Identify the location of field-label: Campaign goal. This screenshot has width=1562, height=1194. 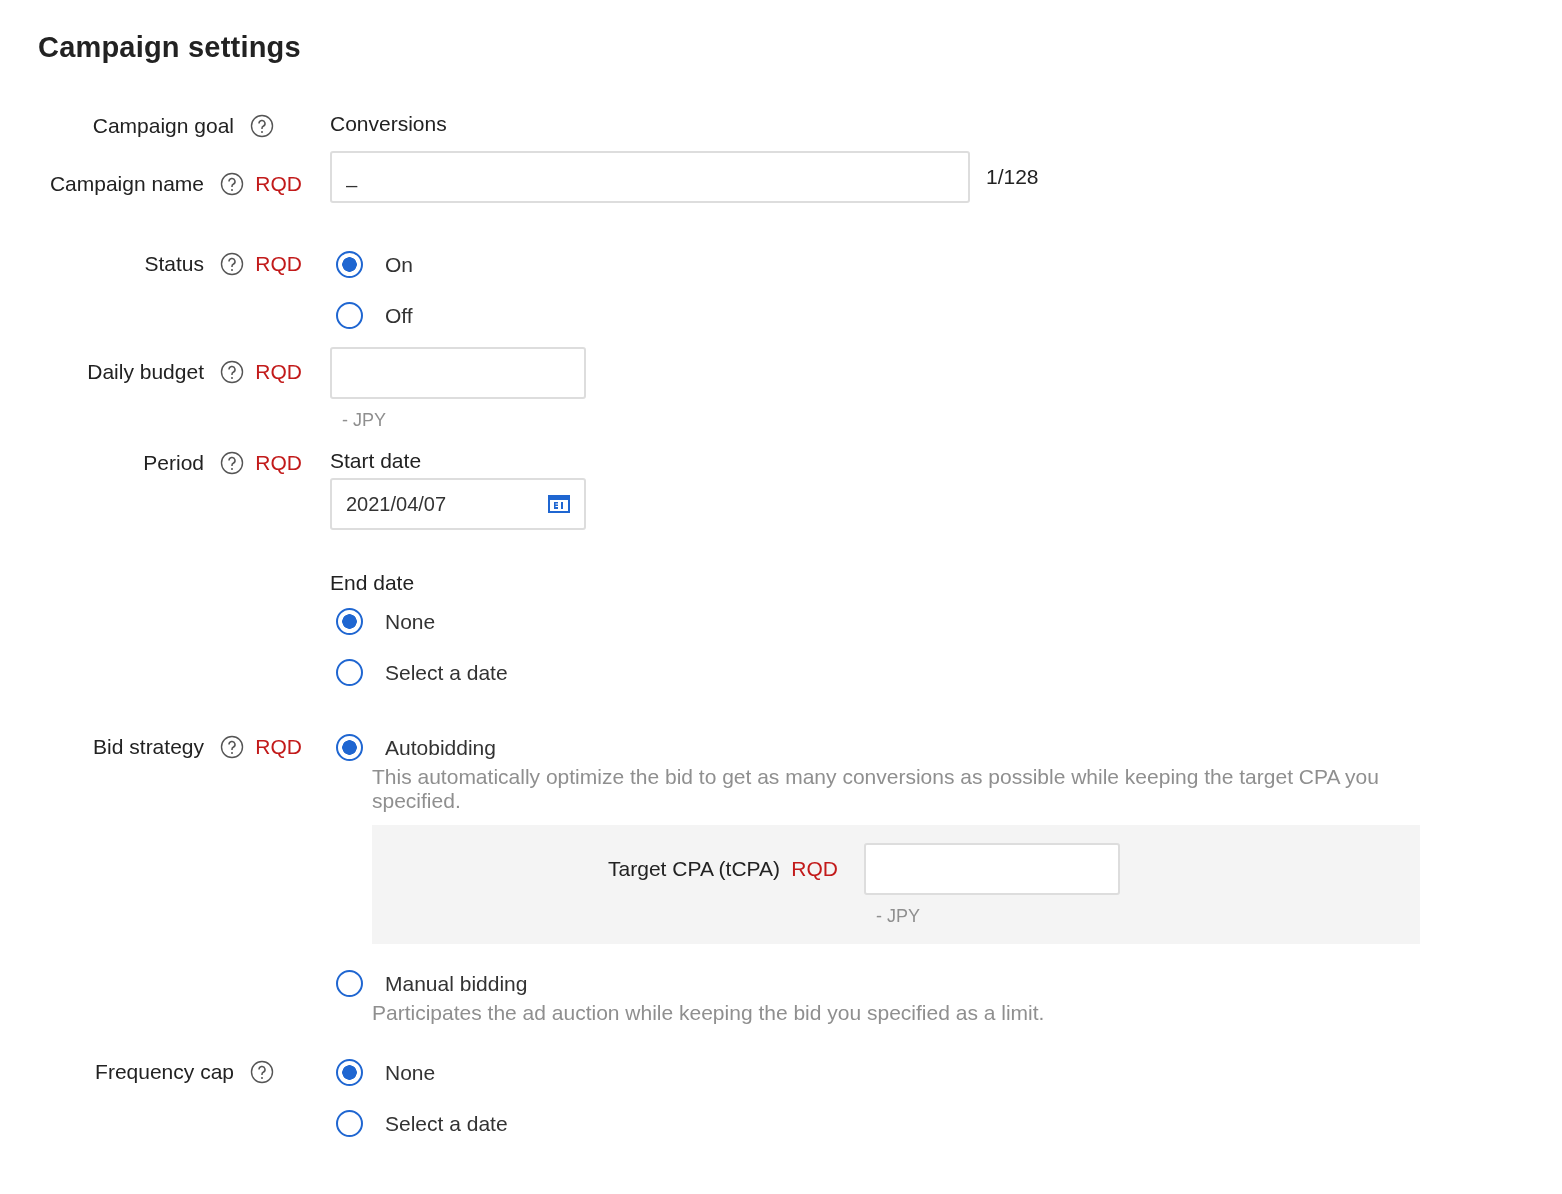
(163, 125).